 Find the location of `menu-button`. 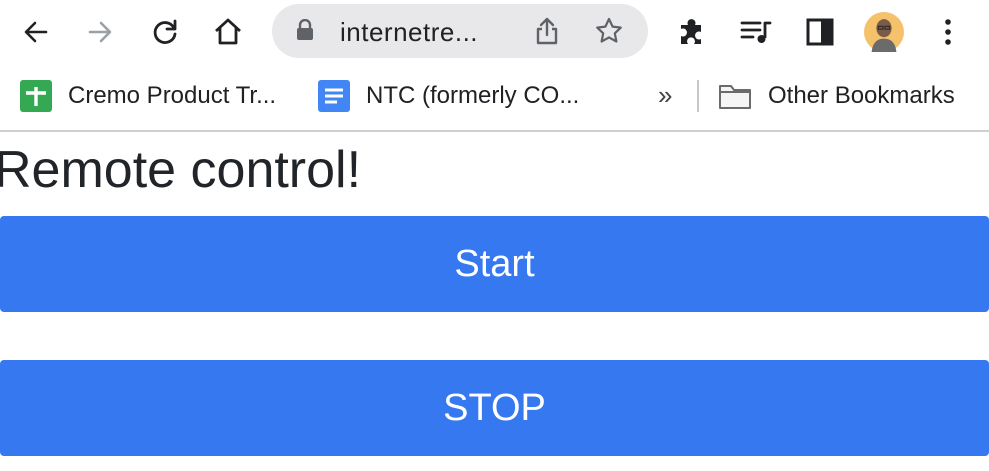

menu-button is located at coordinates (948, 32).